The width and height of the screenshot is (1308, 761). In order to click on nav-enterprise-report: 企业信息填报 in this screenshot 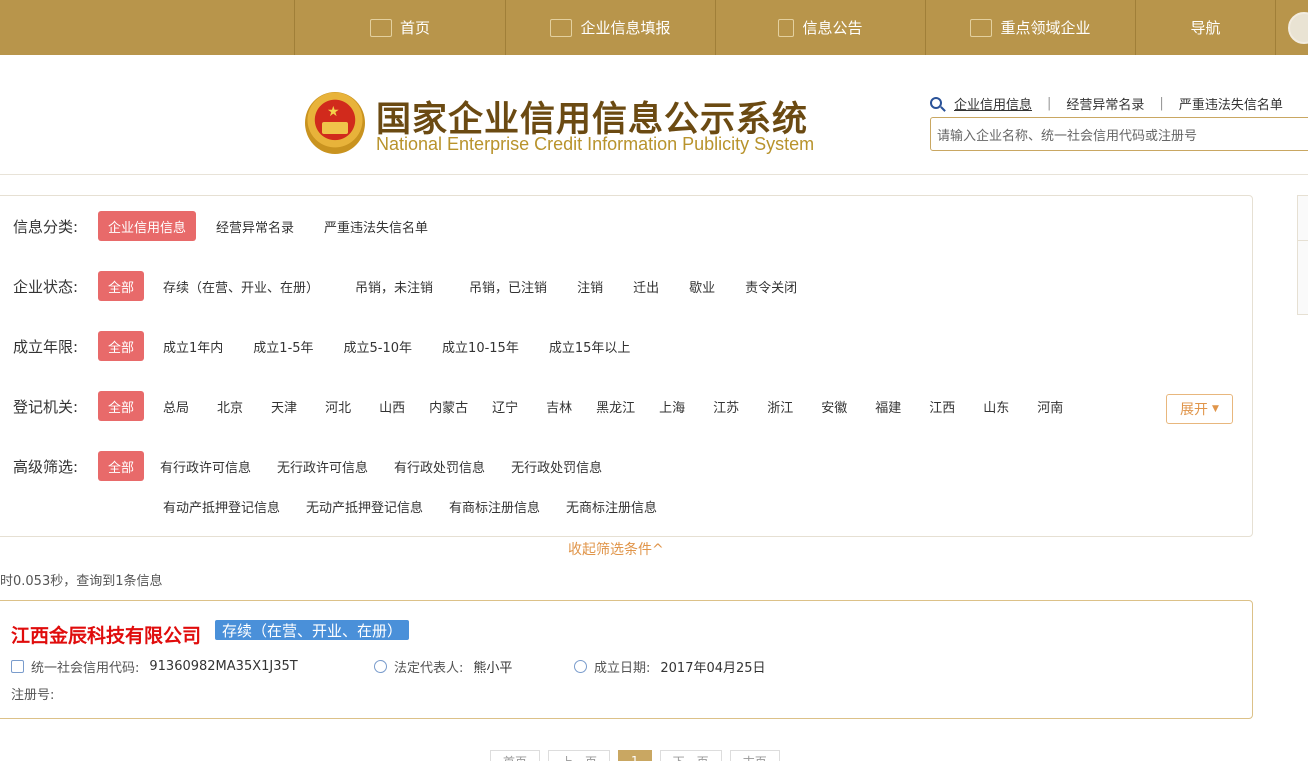, I will do `click(610, 27)`.